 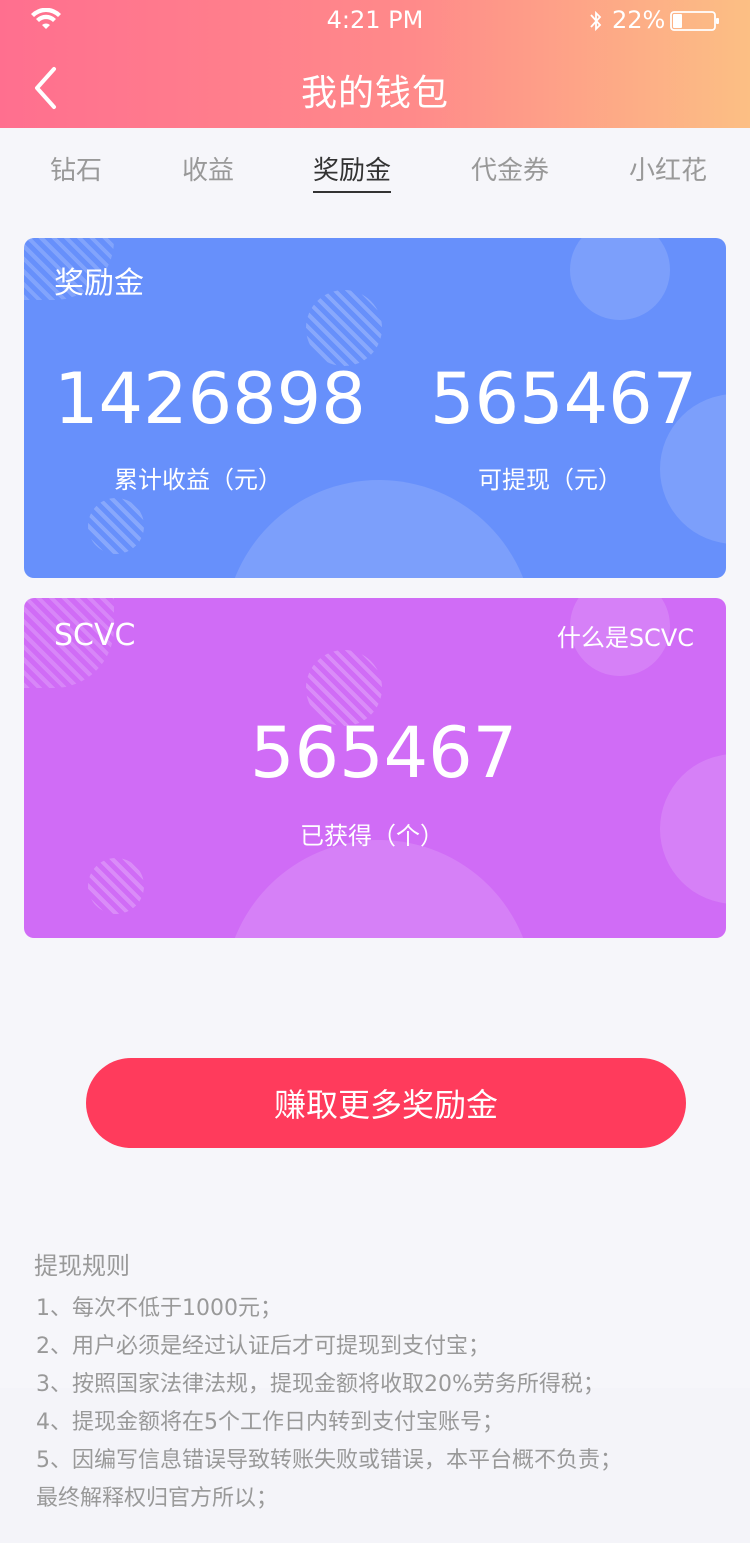 What do you see at coordinates (550, 480) in the screenshot?
I see `withdrawable-label: 可提现（元）` at bounding box center [550, 480].